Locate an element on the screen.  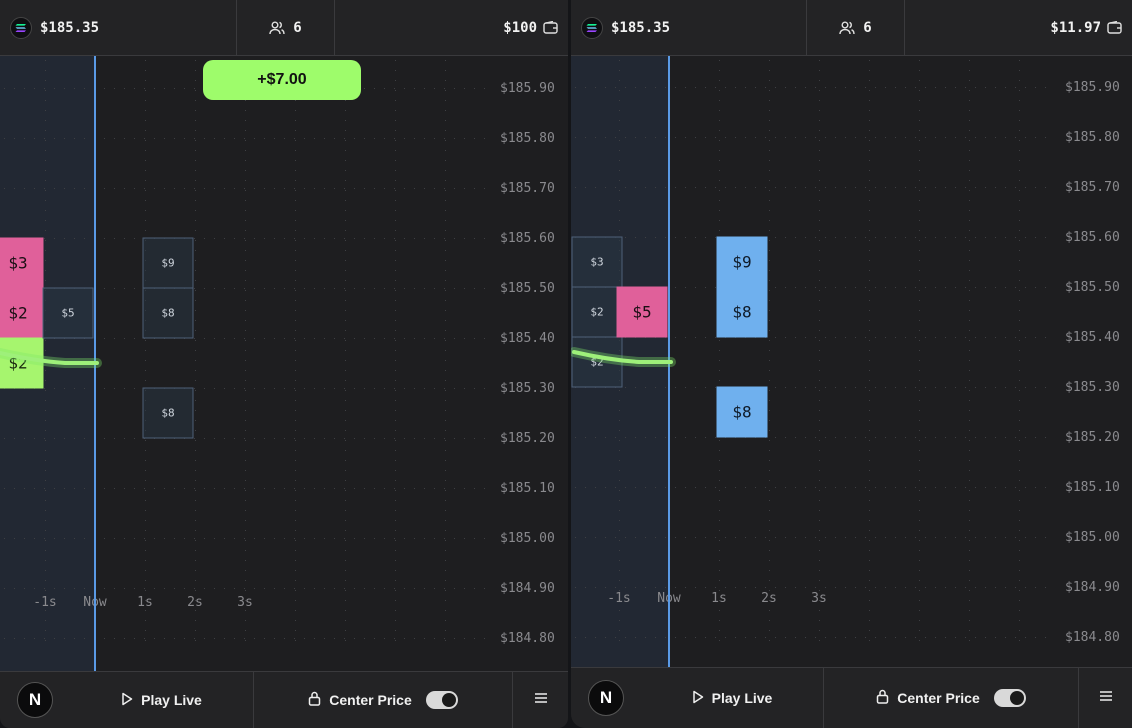
y-axis-label: $185.70 is located at coordinates (527, 188).